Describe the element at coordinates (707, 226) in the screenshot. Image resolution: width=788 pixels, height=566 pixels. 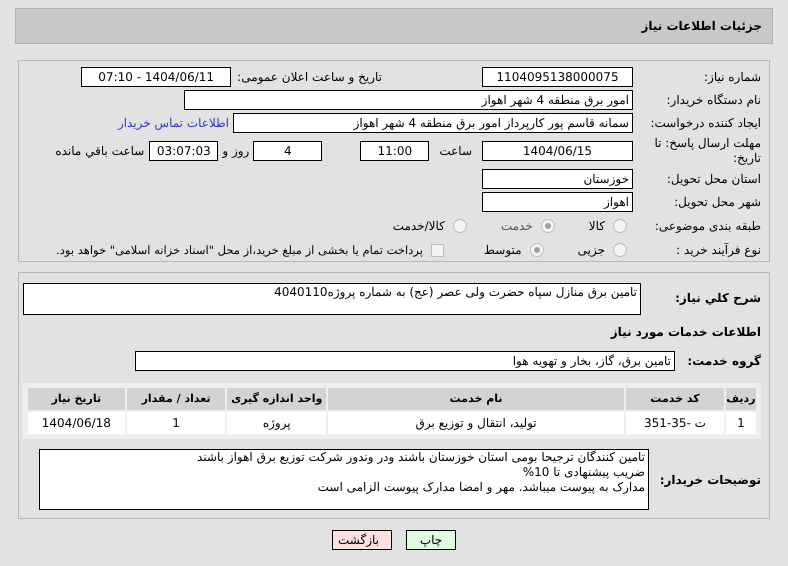
I see `field-label: طبقه بندی موضوعی:` at that location.